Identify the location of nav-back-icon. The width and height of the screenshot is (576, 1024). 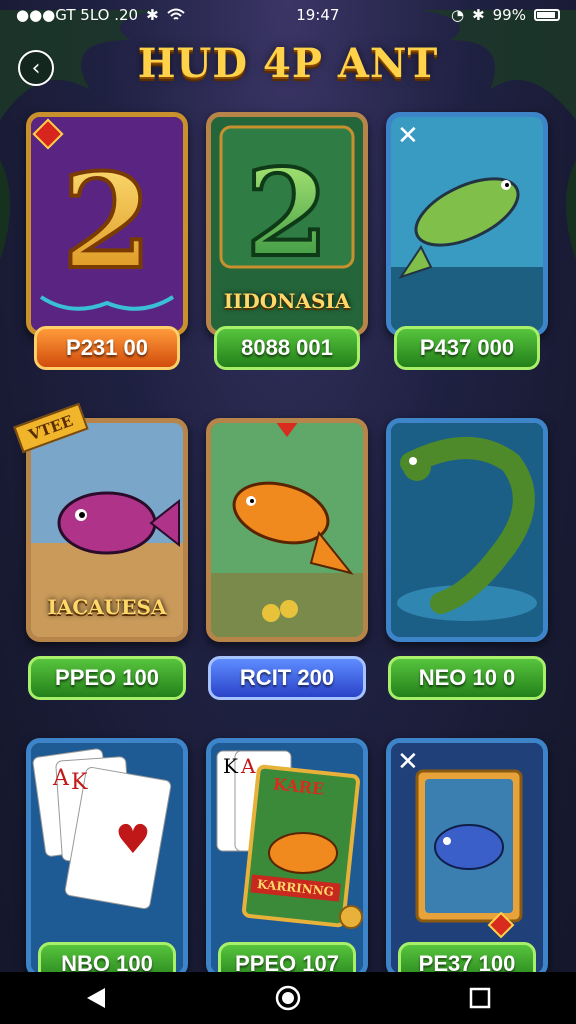
(96, 998).